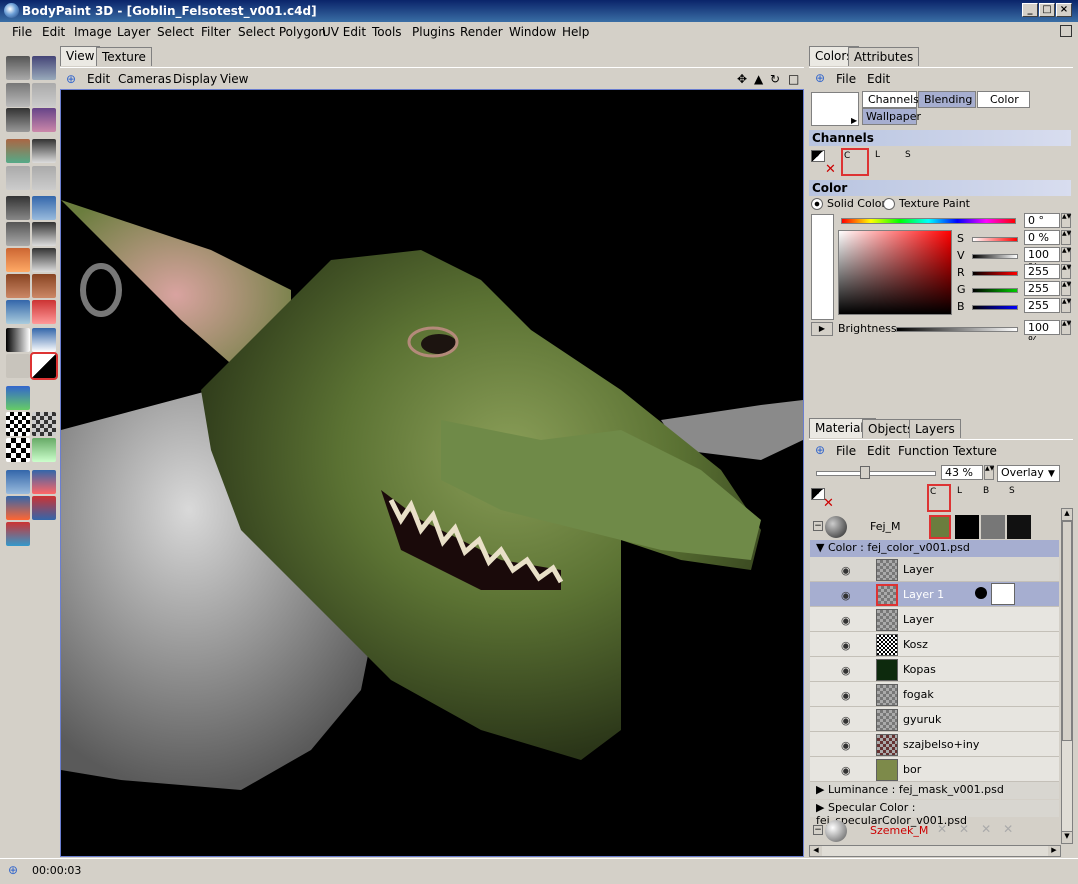 The width and height of the screenshot is (1078, 884). I want to click on menu-uv-edit: UV Edit, so click(344, 32).